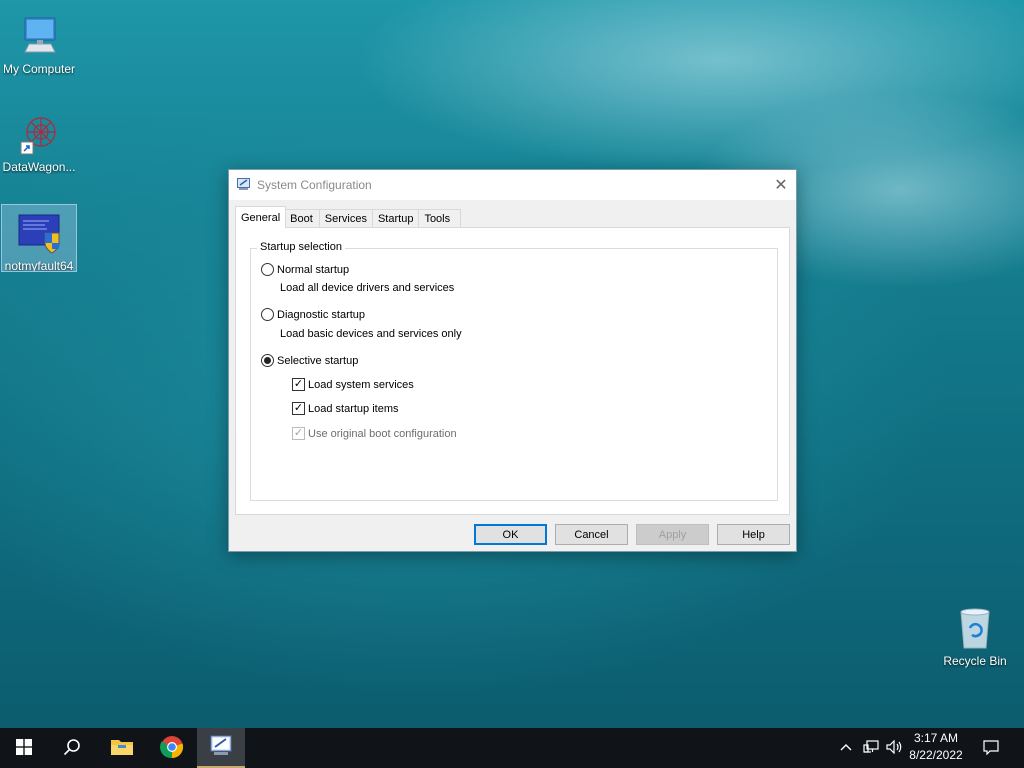 This screenshot has width=1024, height=768. I want to click on diagnostic-startup-description: Load basic devices and services only, so click(371, 334).